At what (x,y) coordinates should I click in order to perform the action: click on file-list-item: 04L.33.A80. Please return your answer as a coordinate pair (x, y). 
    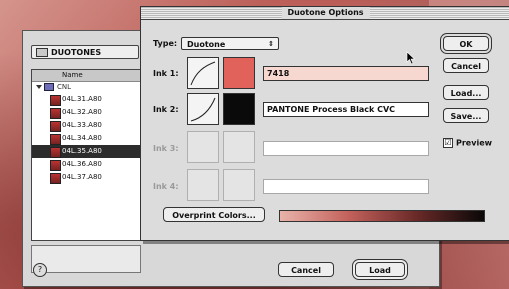
    Looking at the image, I should click on (86, 125).